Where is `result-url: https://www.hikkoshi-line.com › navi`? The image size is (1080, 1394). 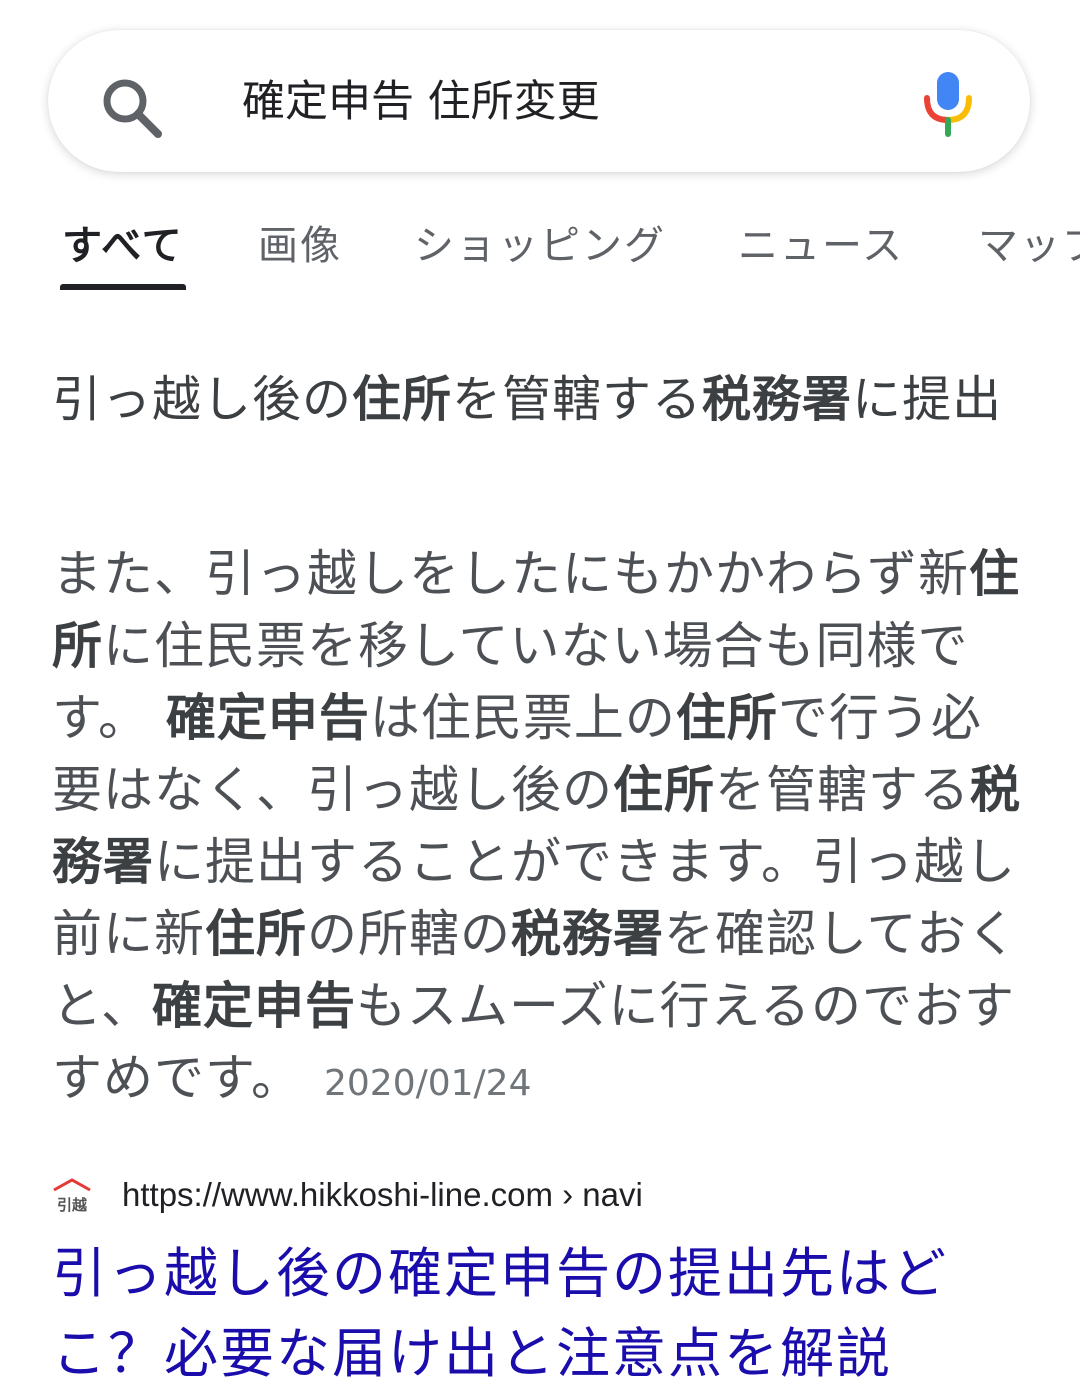 result-url: https://www.hikkoshi-line.com › navi is located at coordinates (382, 1195).